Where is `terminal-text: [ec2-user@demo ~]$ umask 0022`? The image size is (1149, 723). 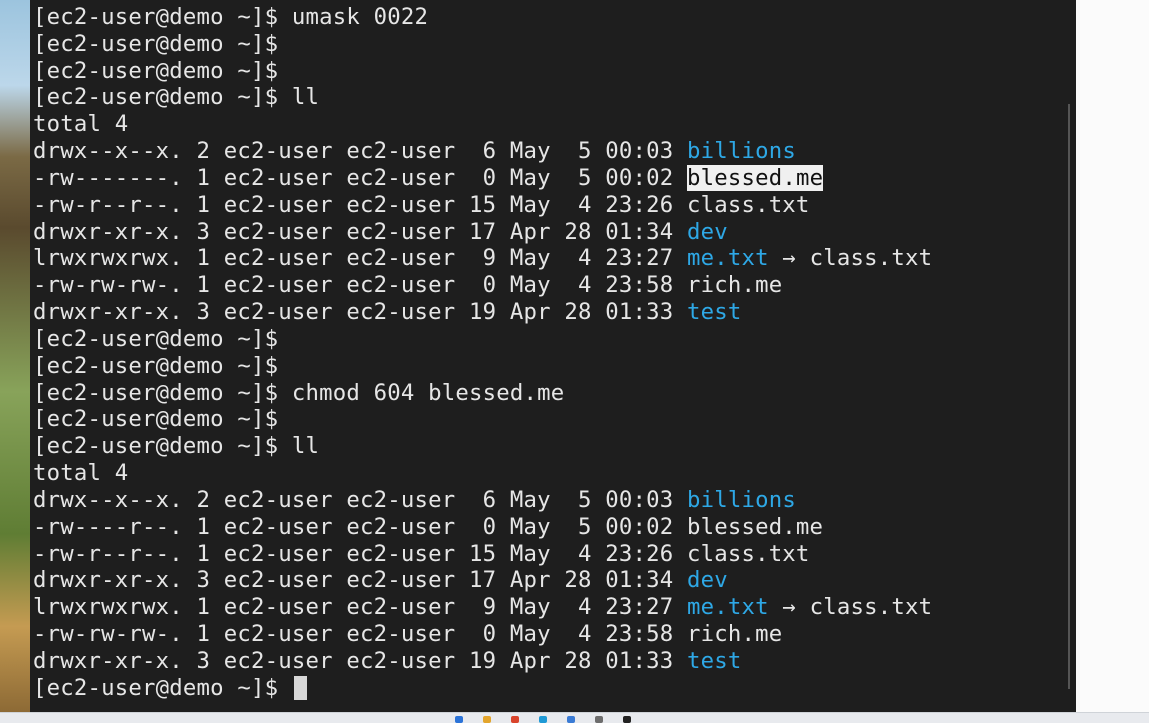
terminal-text: [ec2-user@demo ~]$ umask 0022 is located at coordinates (231, 17).